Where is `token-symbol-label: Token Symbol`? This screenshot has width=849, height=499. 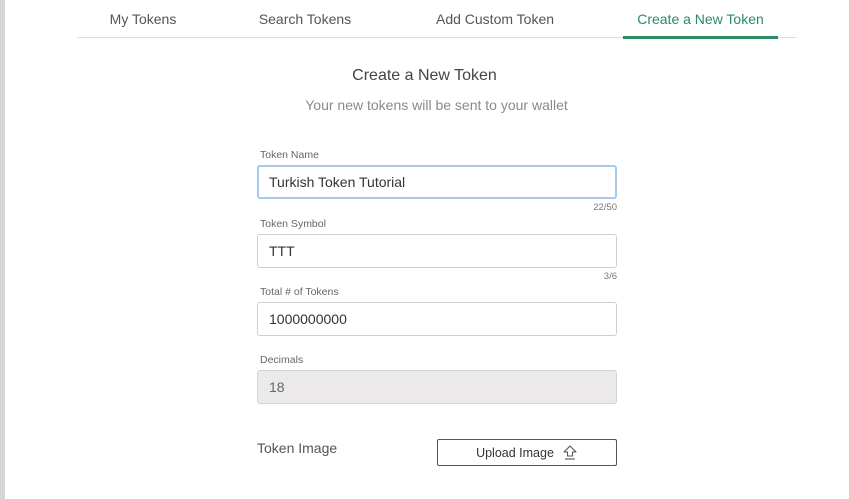
token-symbol-label: Token Symbol is located at coordinates (293, 224).